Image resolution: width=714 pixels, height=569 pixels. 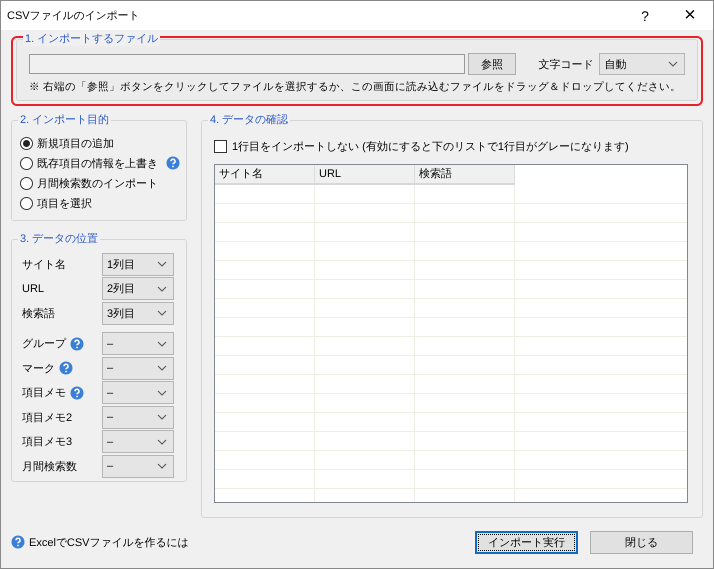 I want to click on field-label: 検索語, so click(x=38, y=313).